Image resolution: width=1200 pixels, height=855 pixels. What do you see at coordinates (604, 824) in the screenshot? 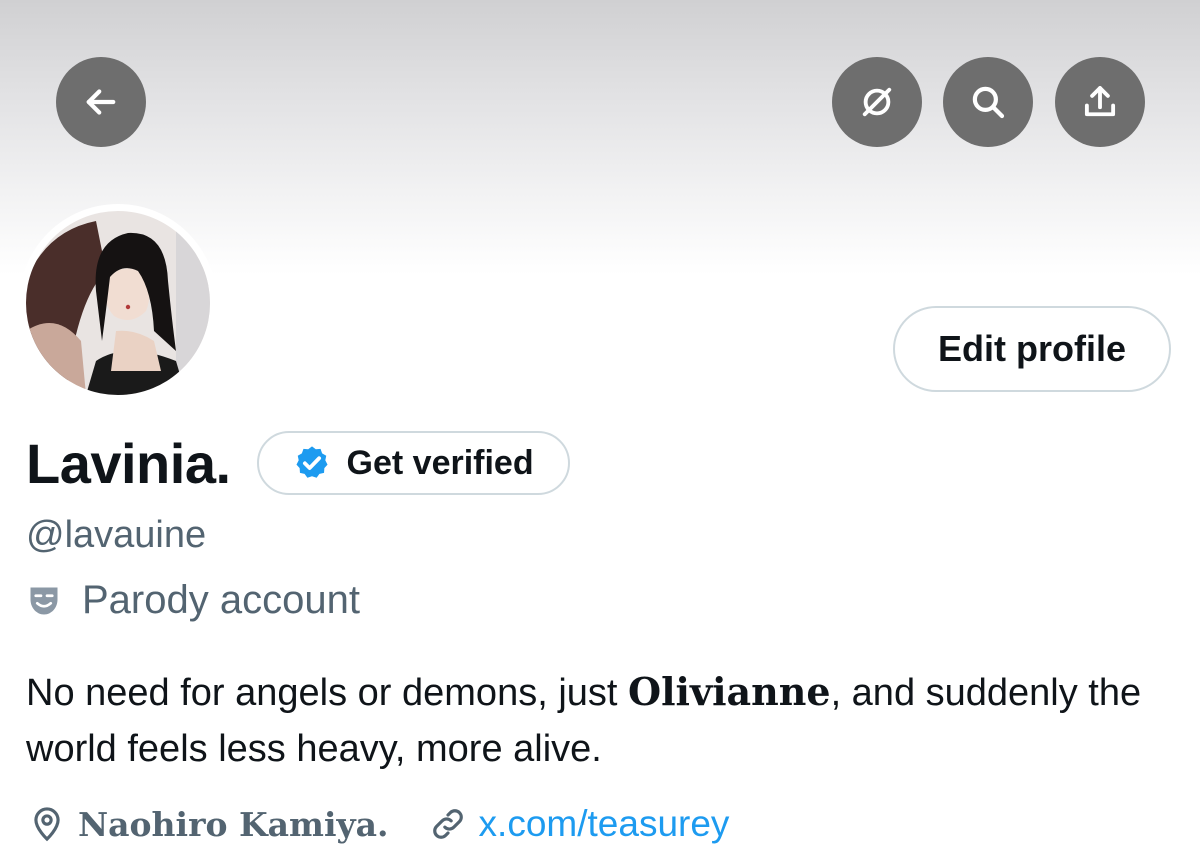
I see `website-link-text: x.com/teasurey` at bounding box center [604, 824].